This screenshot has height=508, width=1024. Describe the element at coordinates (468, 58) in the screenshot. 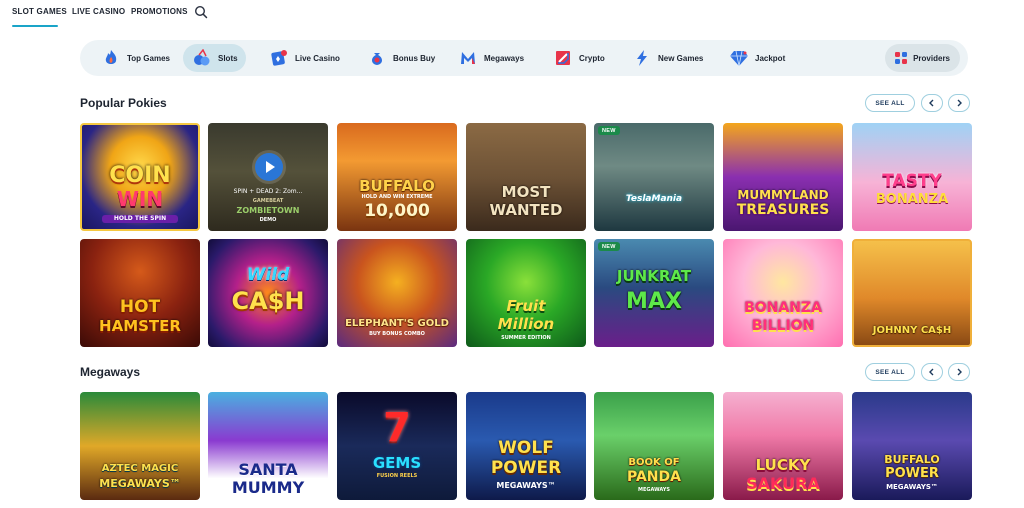

I see `megaways-m-icon` at that location.